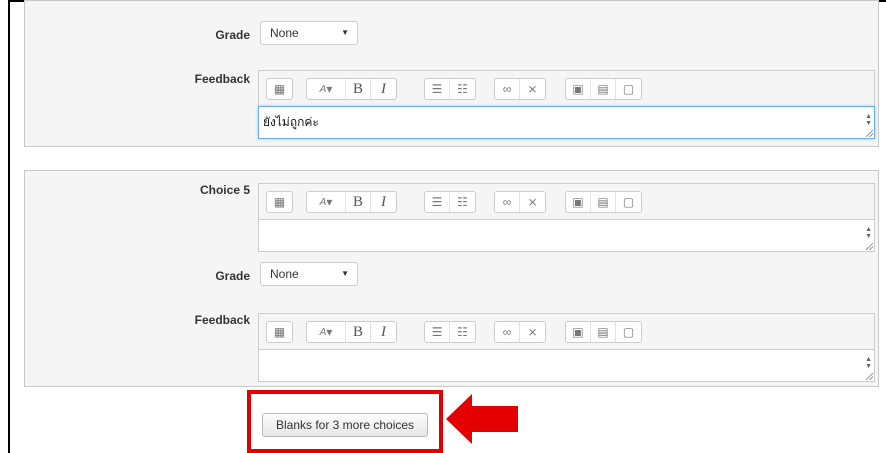 The width and height of the screenshot is (886, 453). I want to click on choice-editor-5: ▦ A ▾ B I ☰ ☷ ∞ ⨯ ▣ ▤ ▢ ▲ ▼, so click(566, 217).